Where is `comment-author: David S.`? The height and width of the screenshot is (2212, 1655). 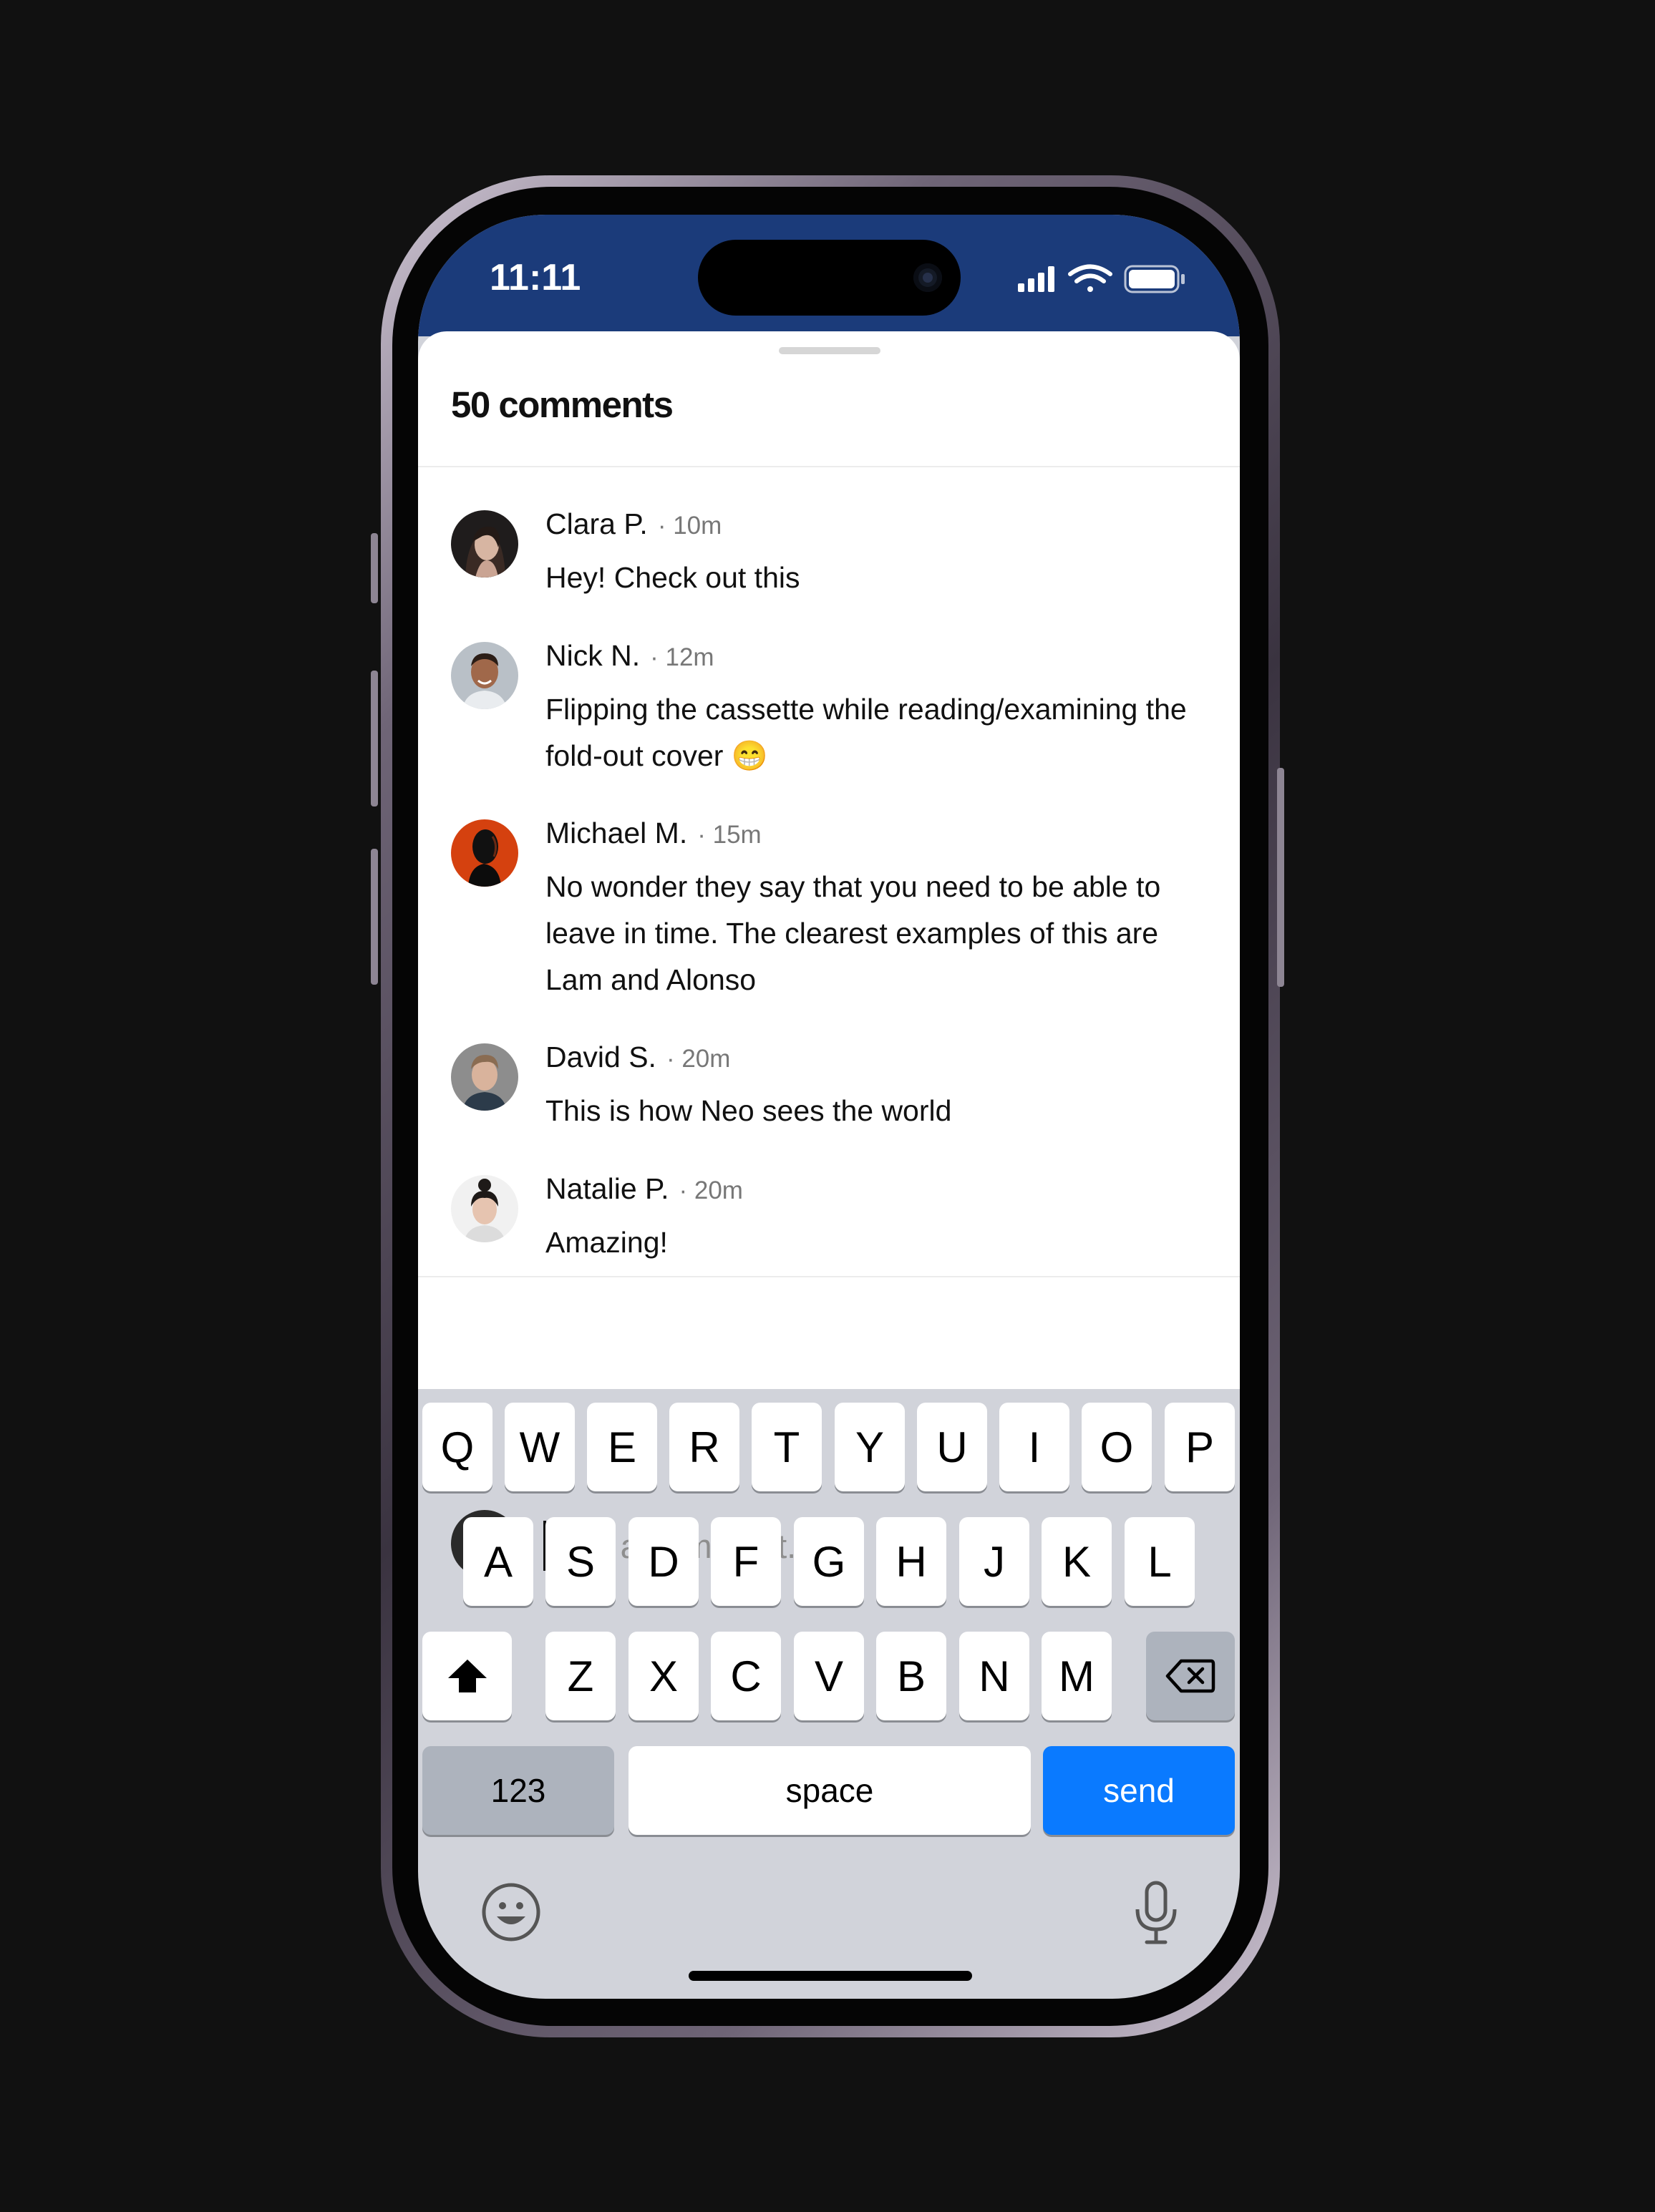 comment-author: David S. is located at coordinates (600, 1057).